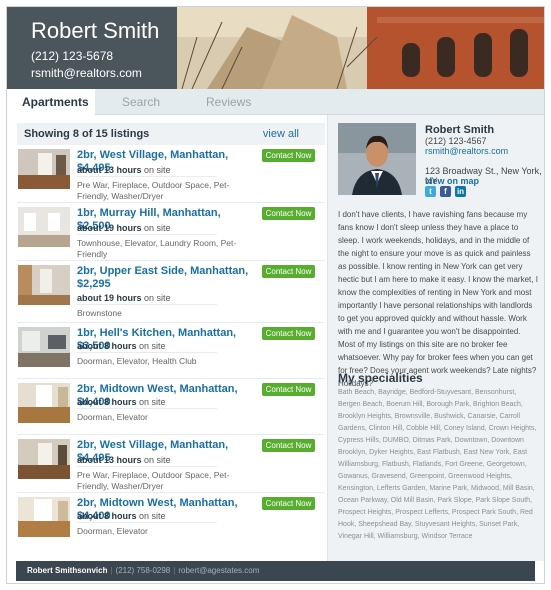  Describe the element at coordinates (218, 570) in the screenshot. I see `footer-email: robert@agestates.com` at that location.